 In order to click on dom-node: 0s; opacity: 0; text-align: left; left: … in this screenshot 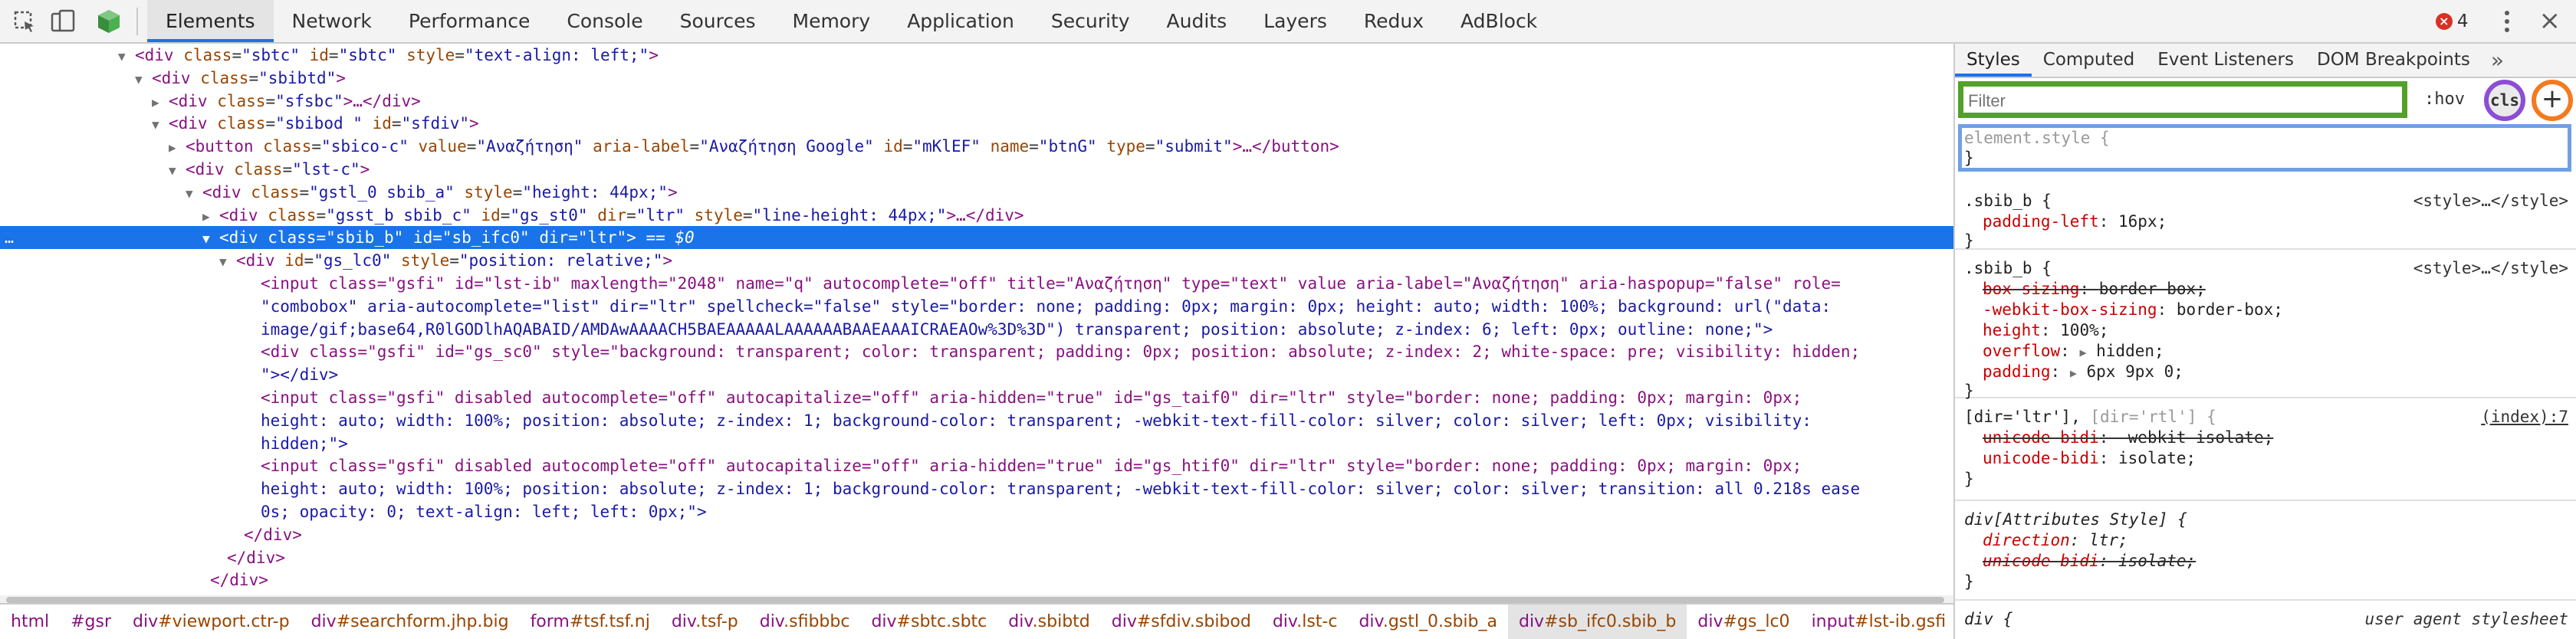, I will do `click(976, 511)`.